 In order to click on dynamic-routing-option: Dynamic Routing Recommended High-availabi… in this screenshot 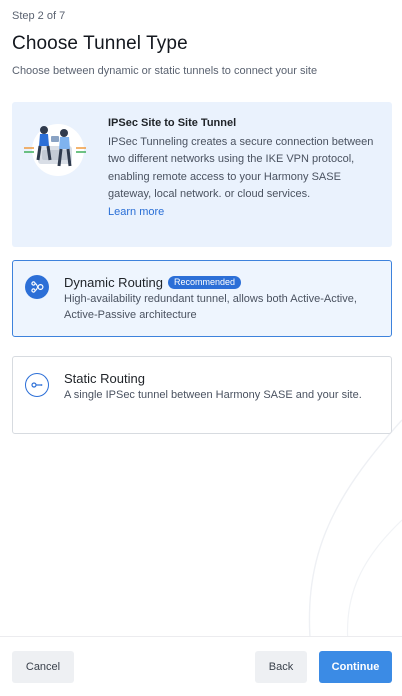, I will do `click(202, 298)`.